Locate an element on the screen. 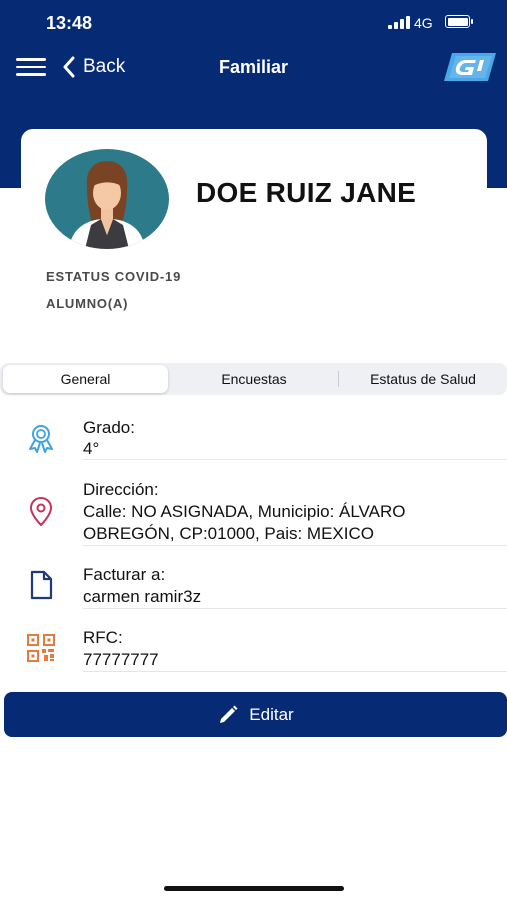  tab-encuestas: Encuestas is located at coordinates (254, 379).